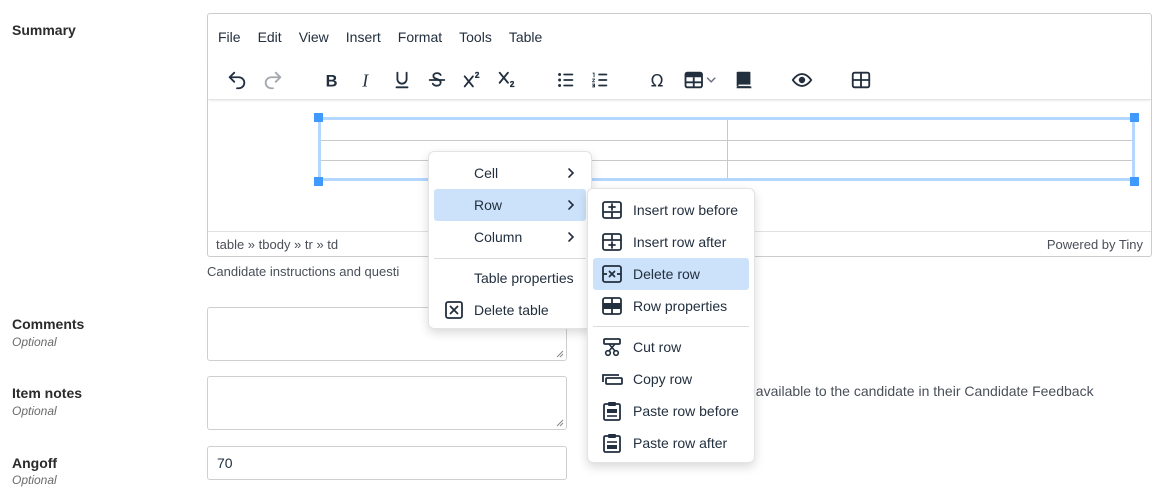 Image resolution: width=1174 pixels, height=487 pixels. Describe the element at coordinates (507, 80) in the screenshot. I see `subscript-icon` at that location.